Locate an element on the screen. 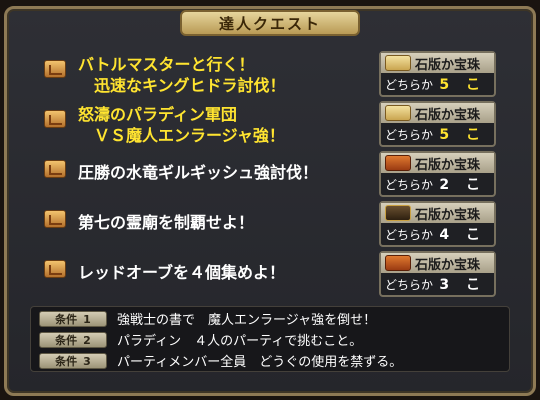 The image size is (540, 400). quest-item: レッドオーブを４個集めよ！ 石版か宝珠 どちらか 3 こ is located at coordinates (271, 274).